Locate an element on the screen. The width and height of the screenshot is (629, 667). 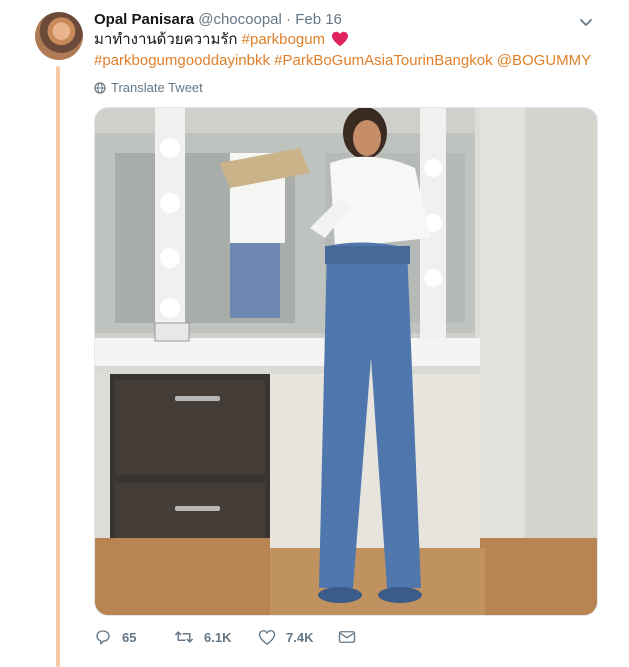
retweet-count: 6.1K is located at coordinates (218, 637).